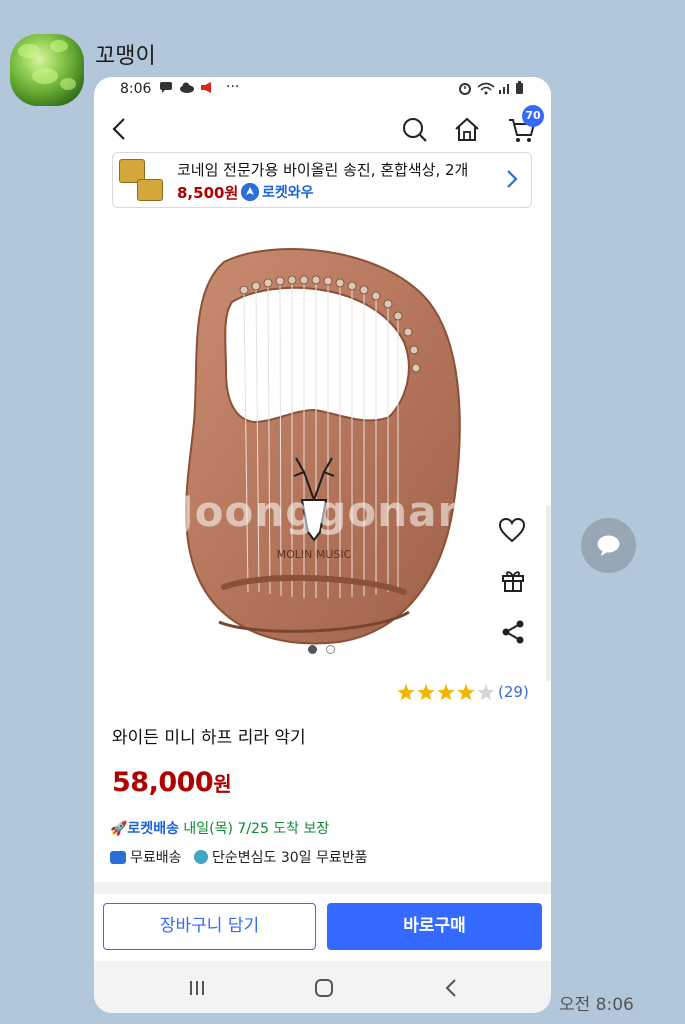  What do you see at coordinates (254, 829) in the screenshot?
I see `delivery-date: 내일(목) 7/25 도착 보장` at bounding box center [254, 829].